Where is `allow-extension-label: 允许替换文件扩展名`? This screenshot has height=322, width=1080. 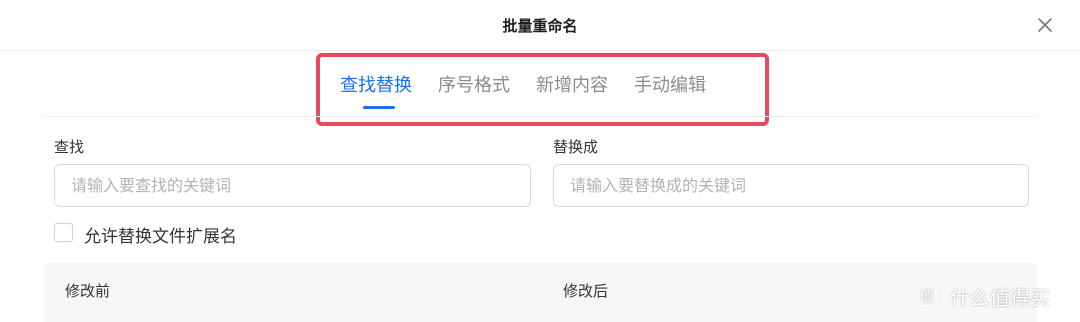
allow-extension-label: 允许替换文件扩展名 is located at coordinates (160, 234).